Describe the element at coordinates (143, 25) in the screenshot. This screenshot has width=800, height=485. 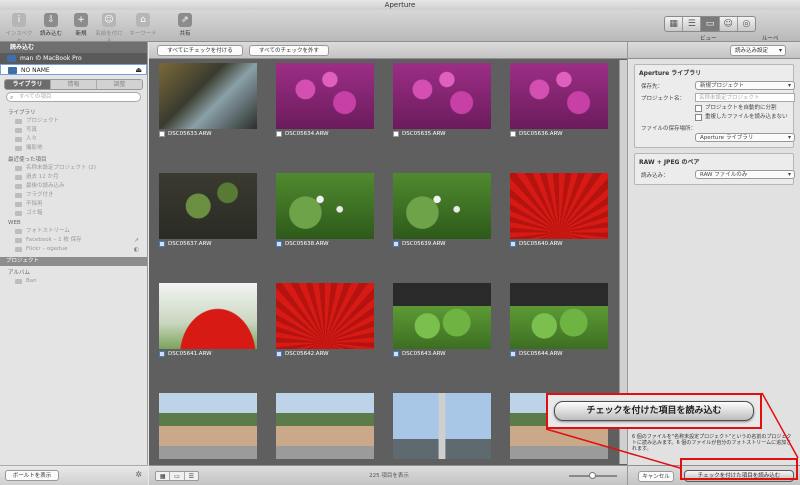
I see `toolbar-button-4: ⌂ キーワード` at that location.